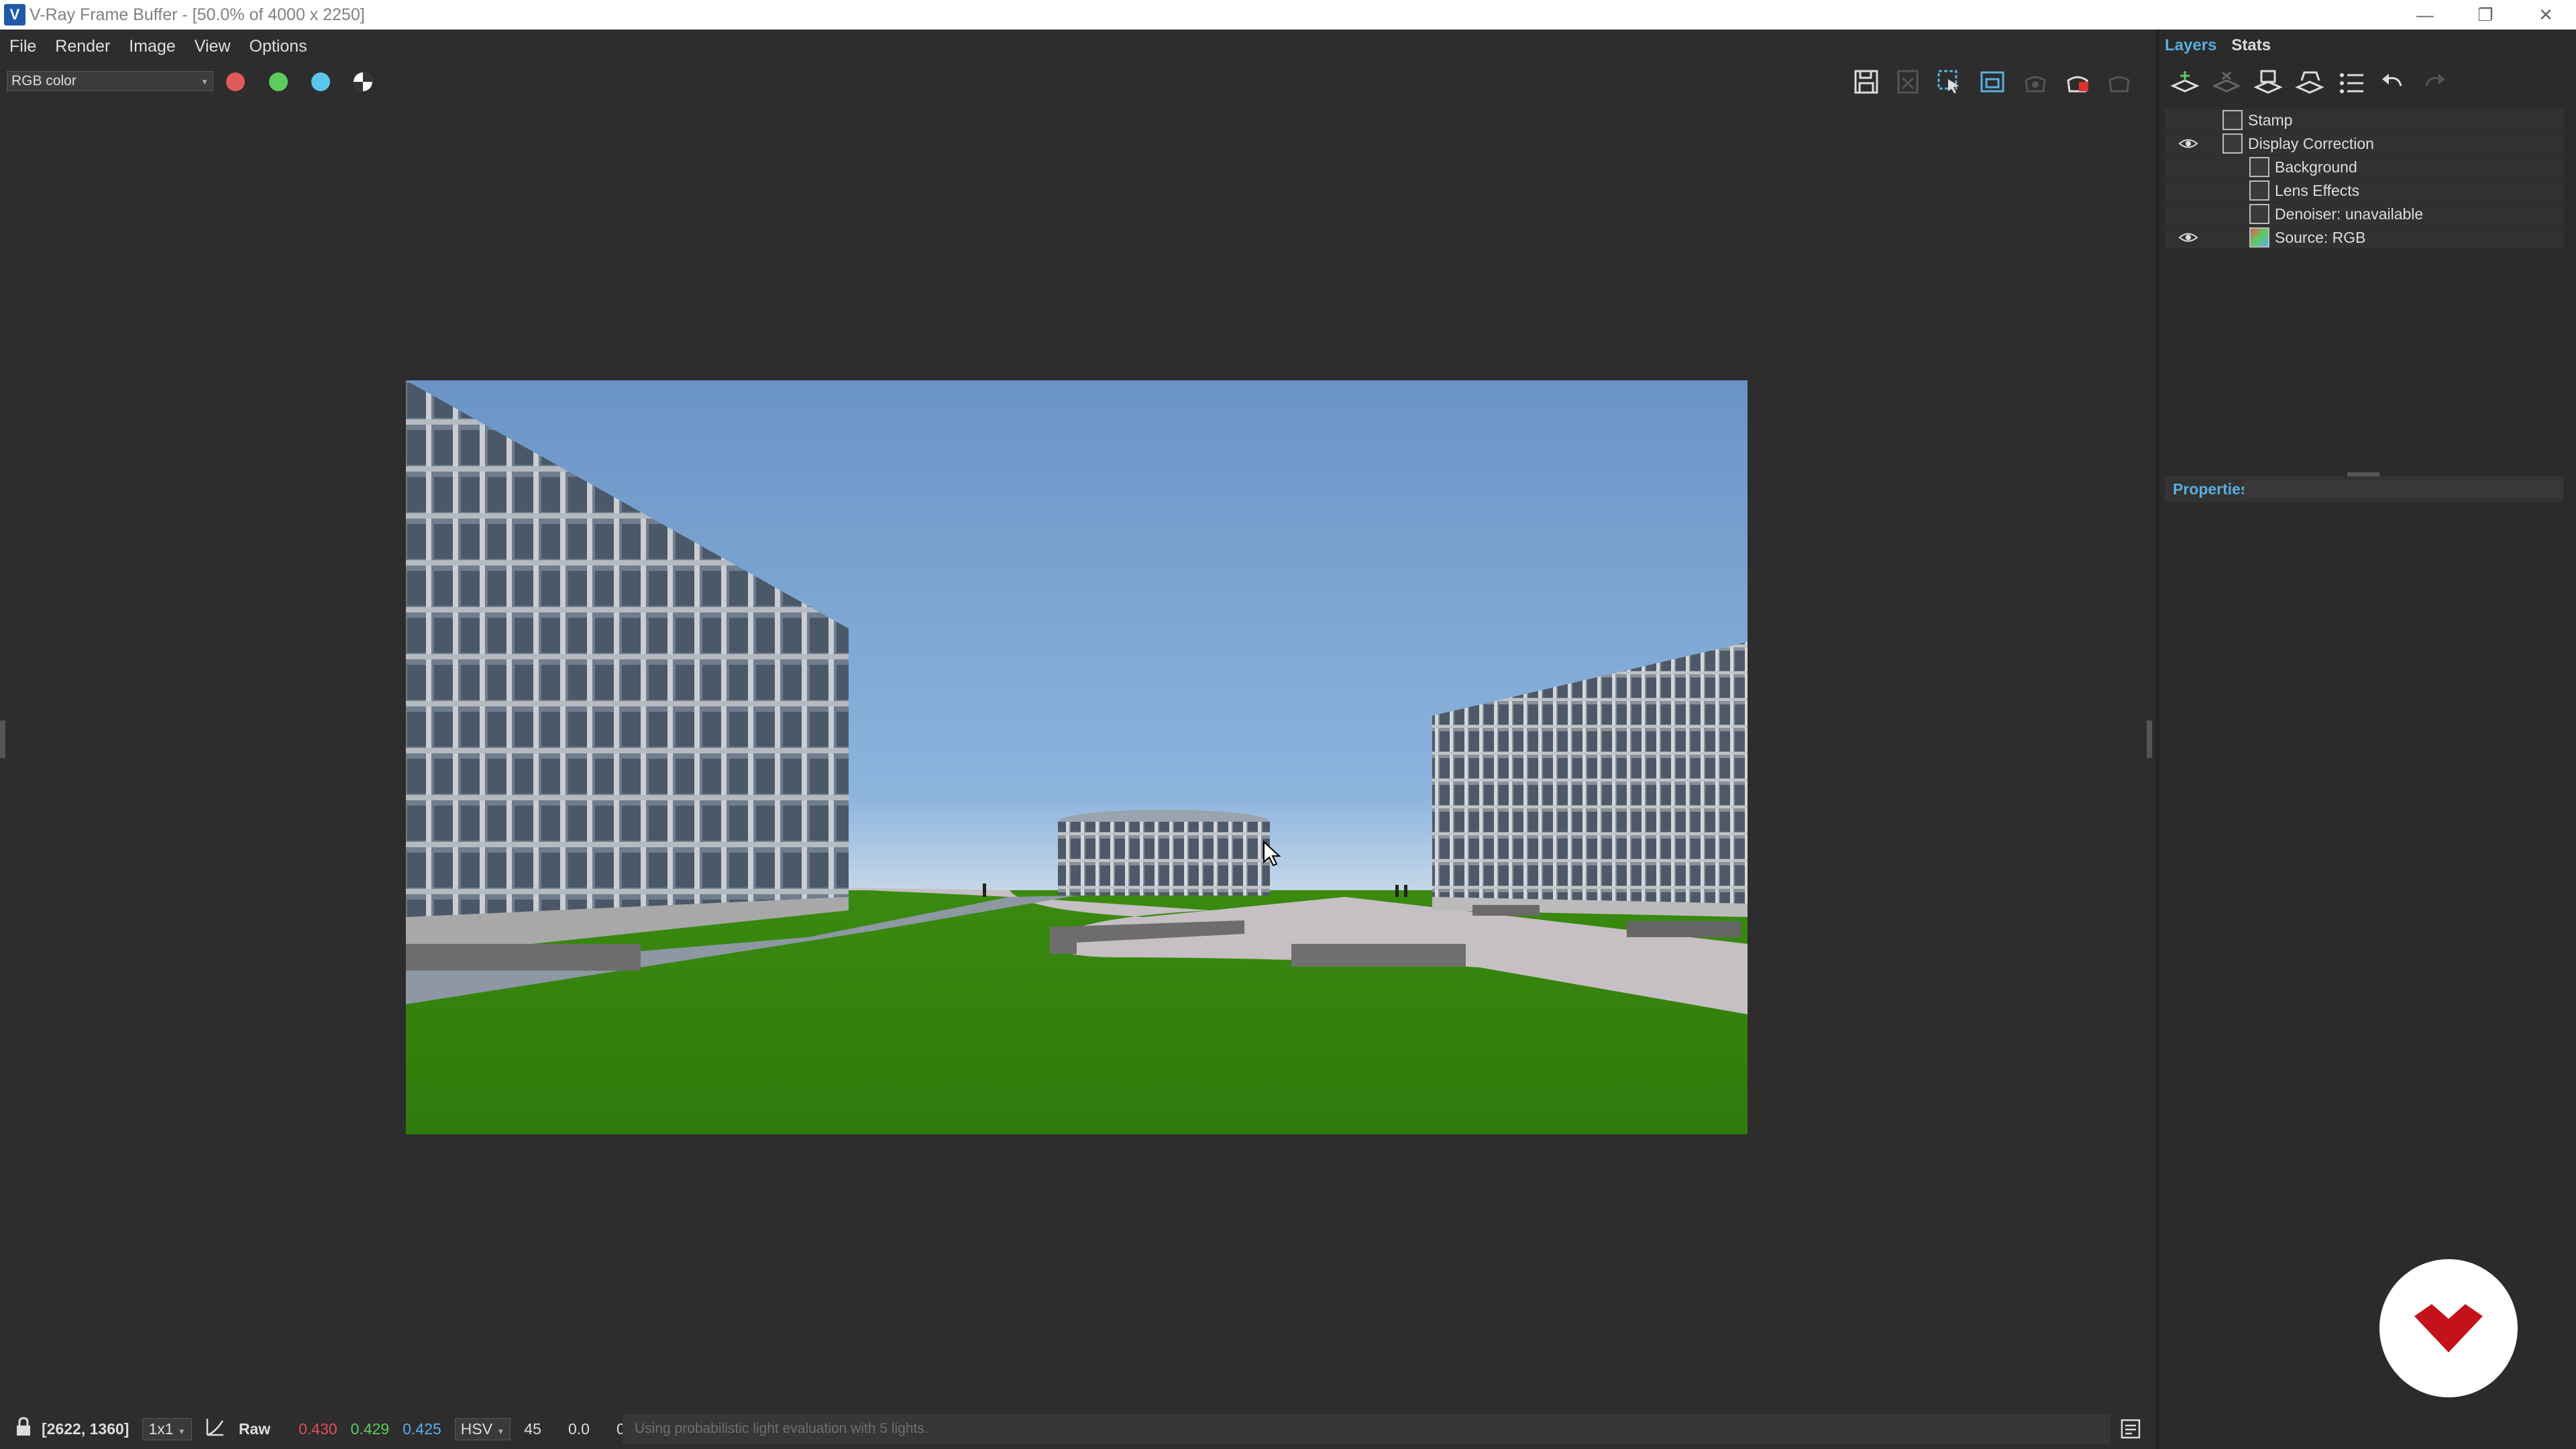 This screenshot has width=2576, height=1449. What do you see at coordinates (2185, 83) in the screenshot?
I see `add-layer-icon` at bounding box center [2185, 83].